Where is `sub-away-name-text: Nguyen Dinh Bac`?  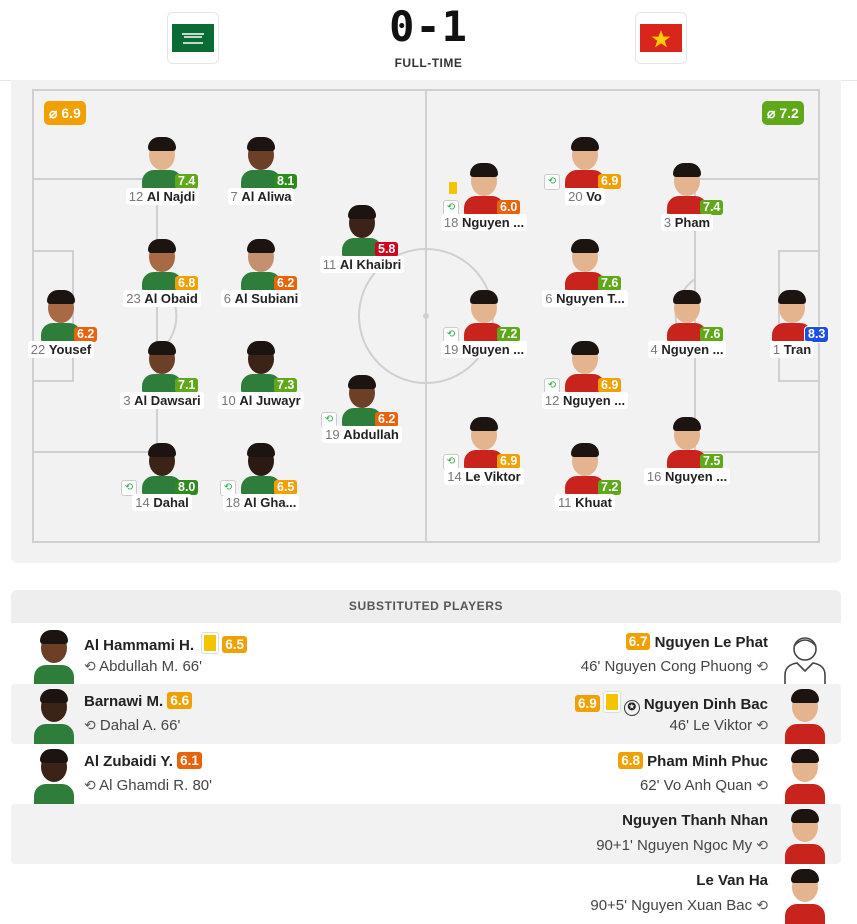
sub-away-name-text: Nguyen Dinh Bac is located at coordinates (705, 704).